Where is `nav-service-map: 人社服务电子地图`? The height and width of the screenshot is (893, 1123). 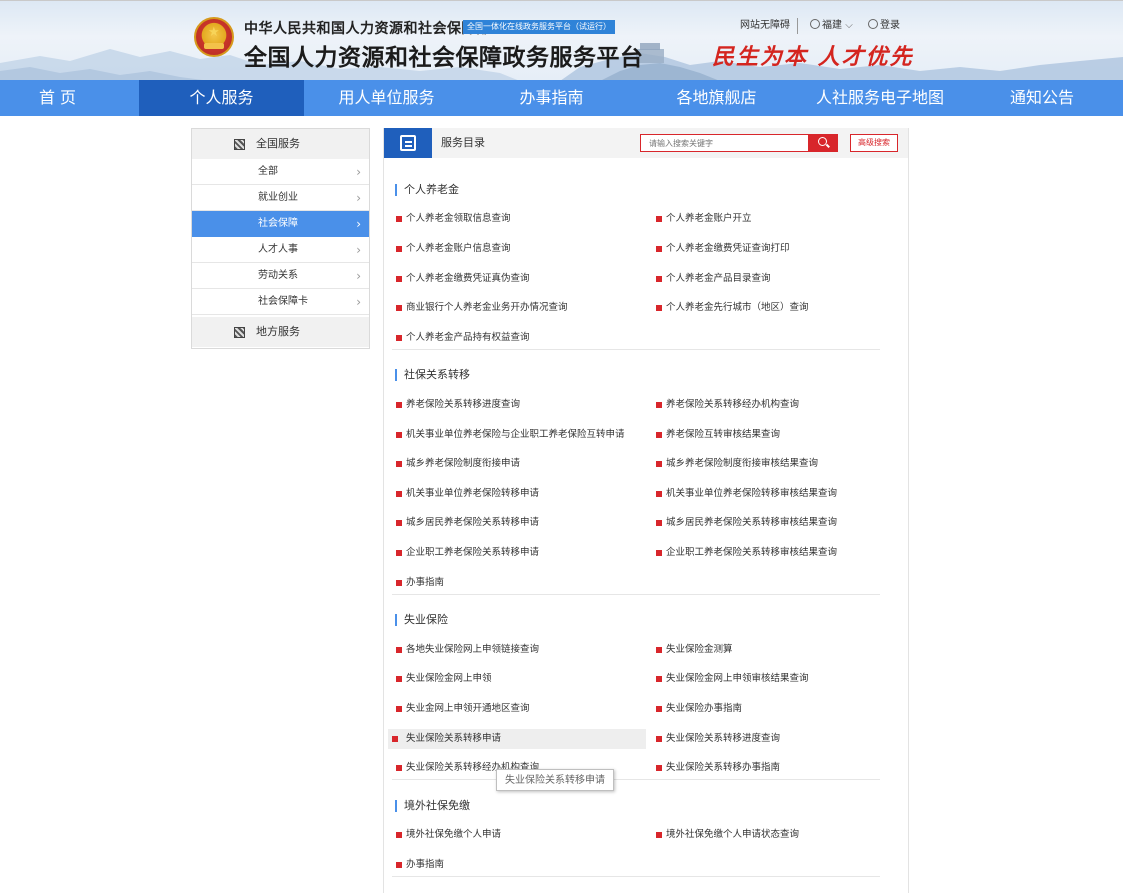 nav-service-map: 人社服务电子地图 is located at coordinates (880, 98).